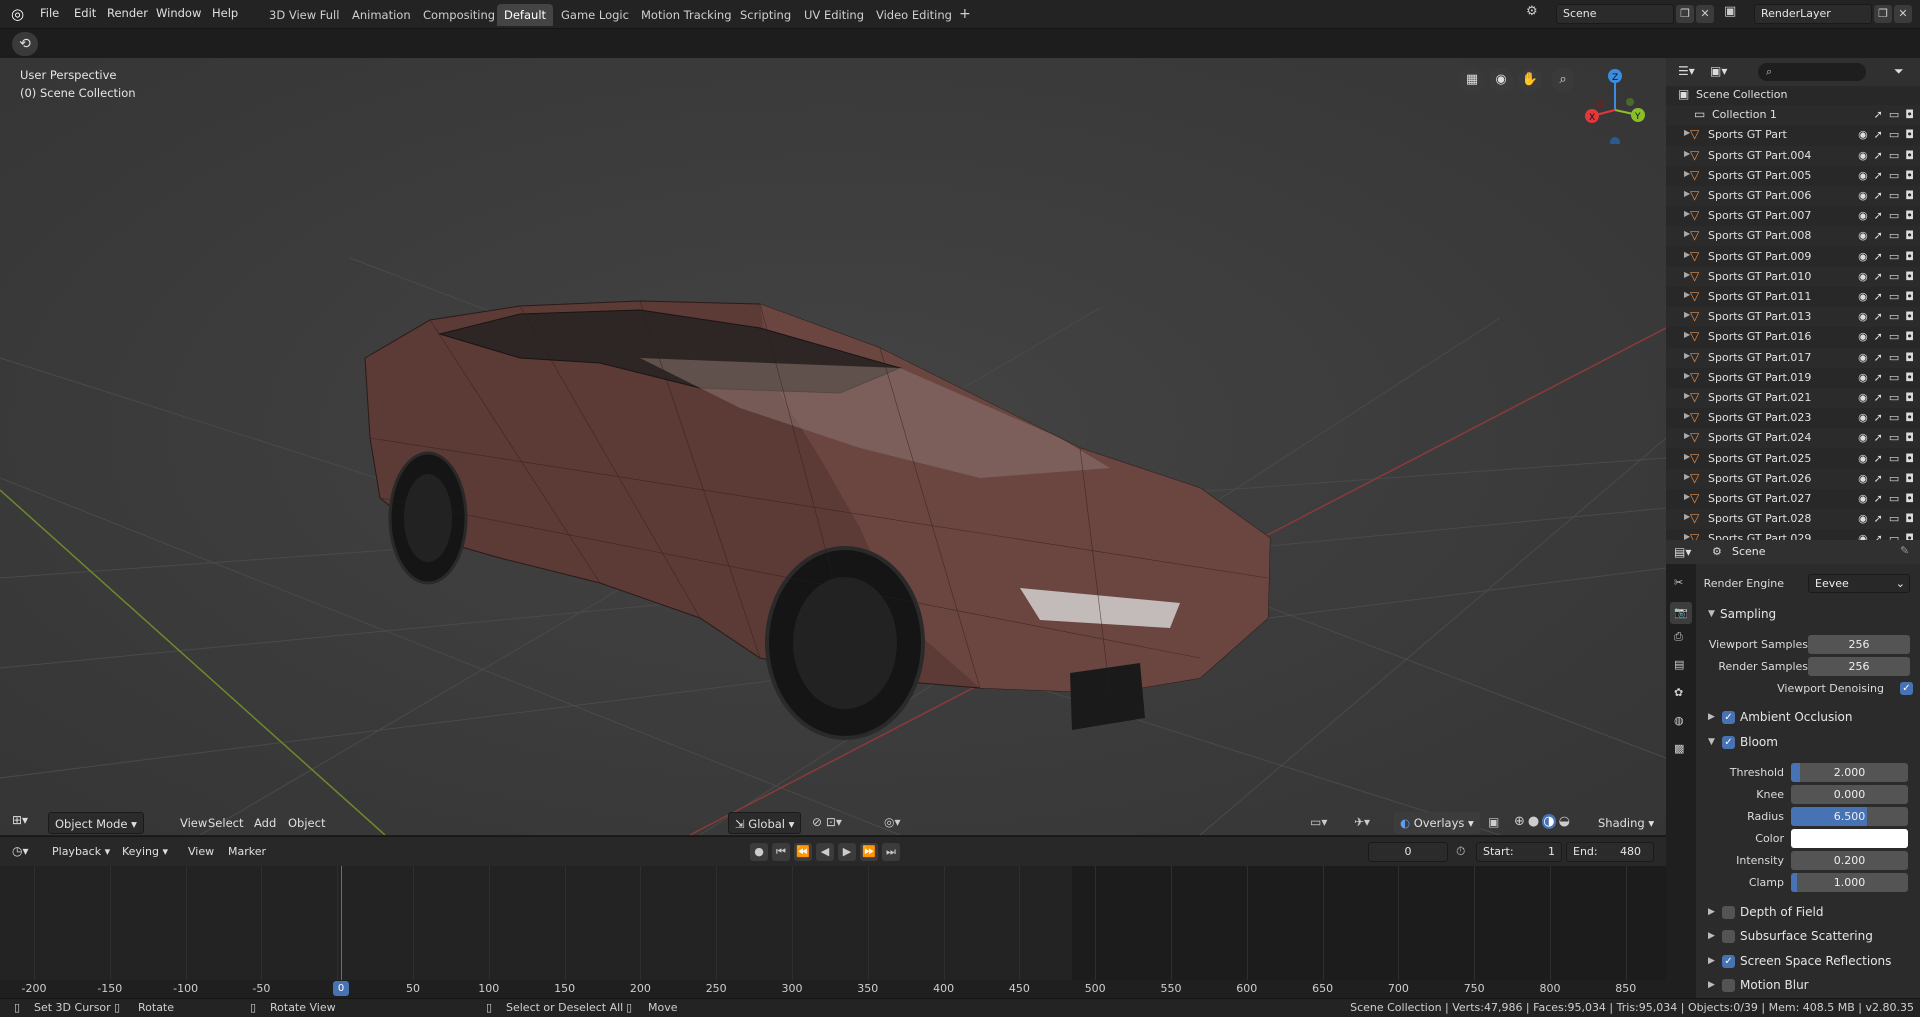  What do you see at coordinates (341, 988) in the screenshot?
I see `current-frame-marker: 0` at bounding box center [341, 988].